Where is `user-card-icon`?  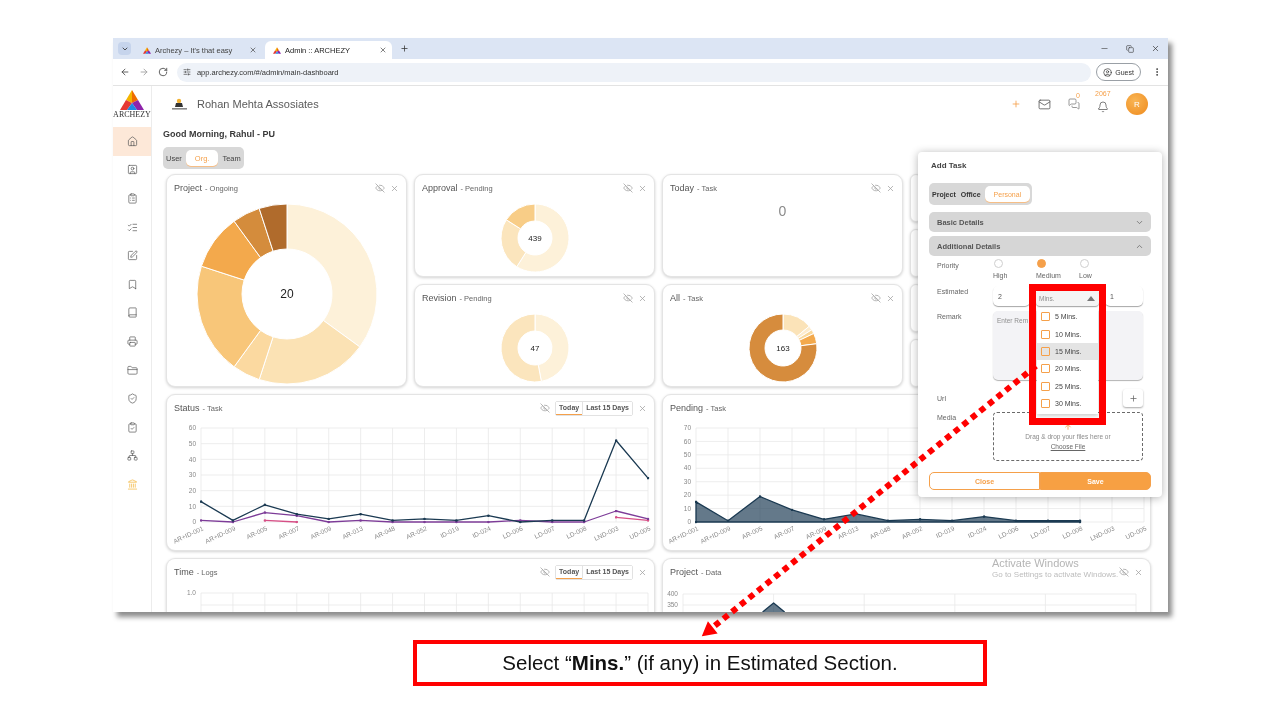
user-card-icon is located at coordinates (132, 170).